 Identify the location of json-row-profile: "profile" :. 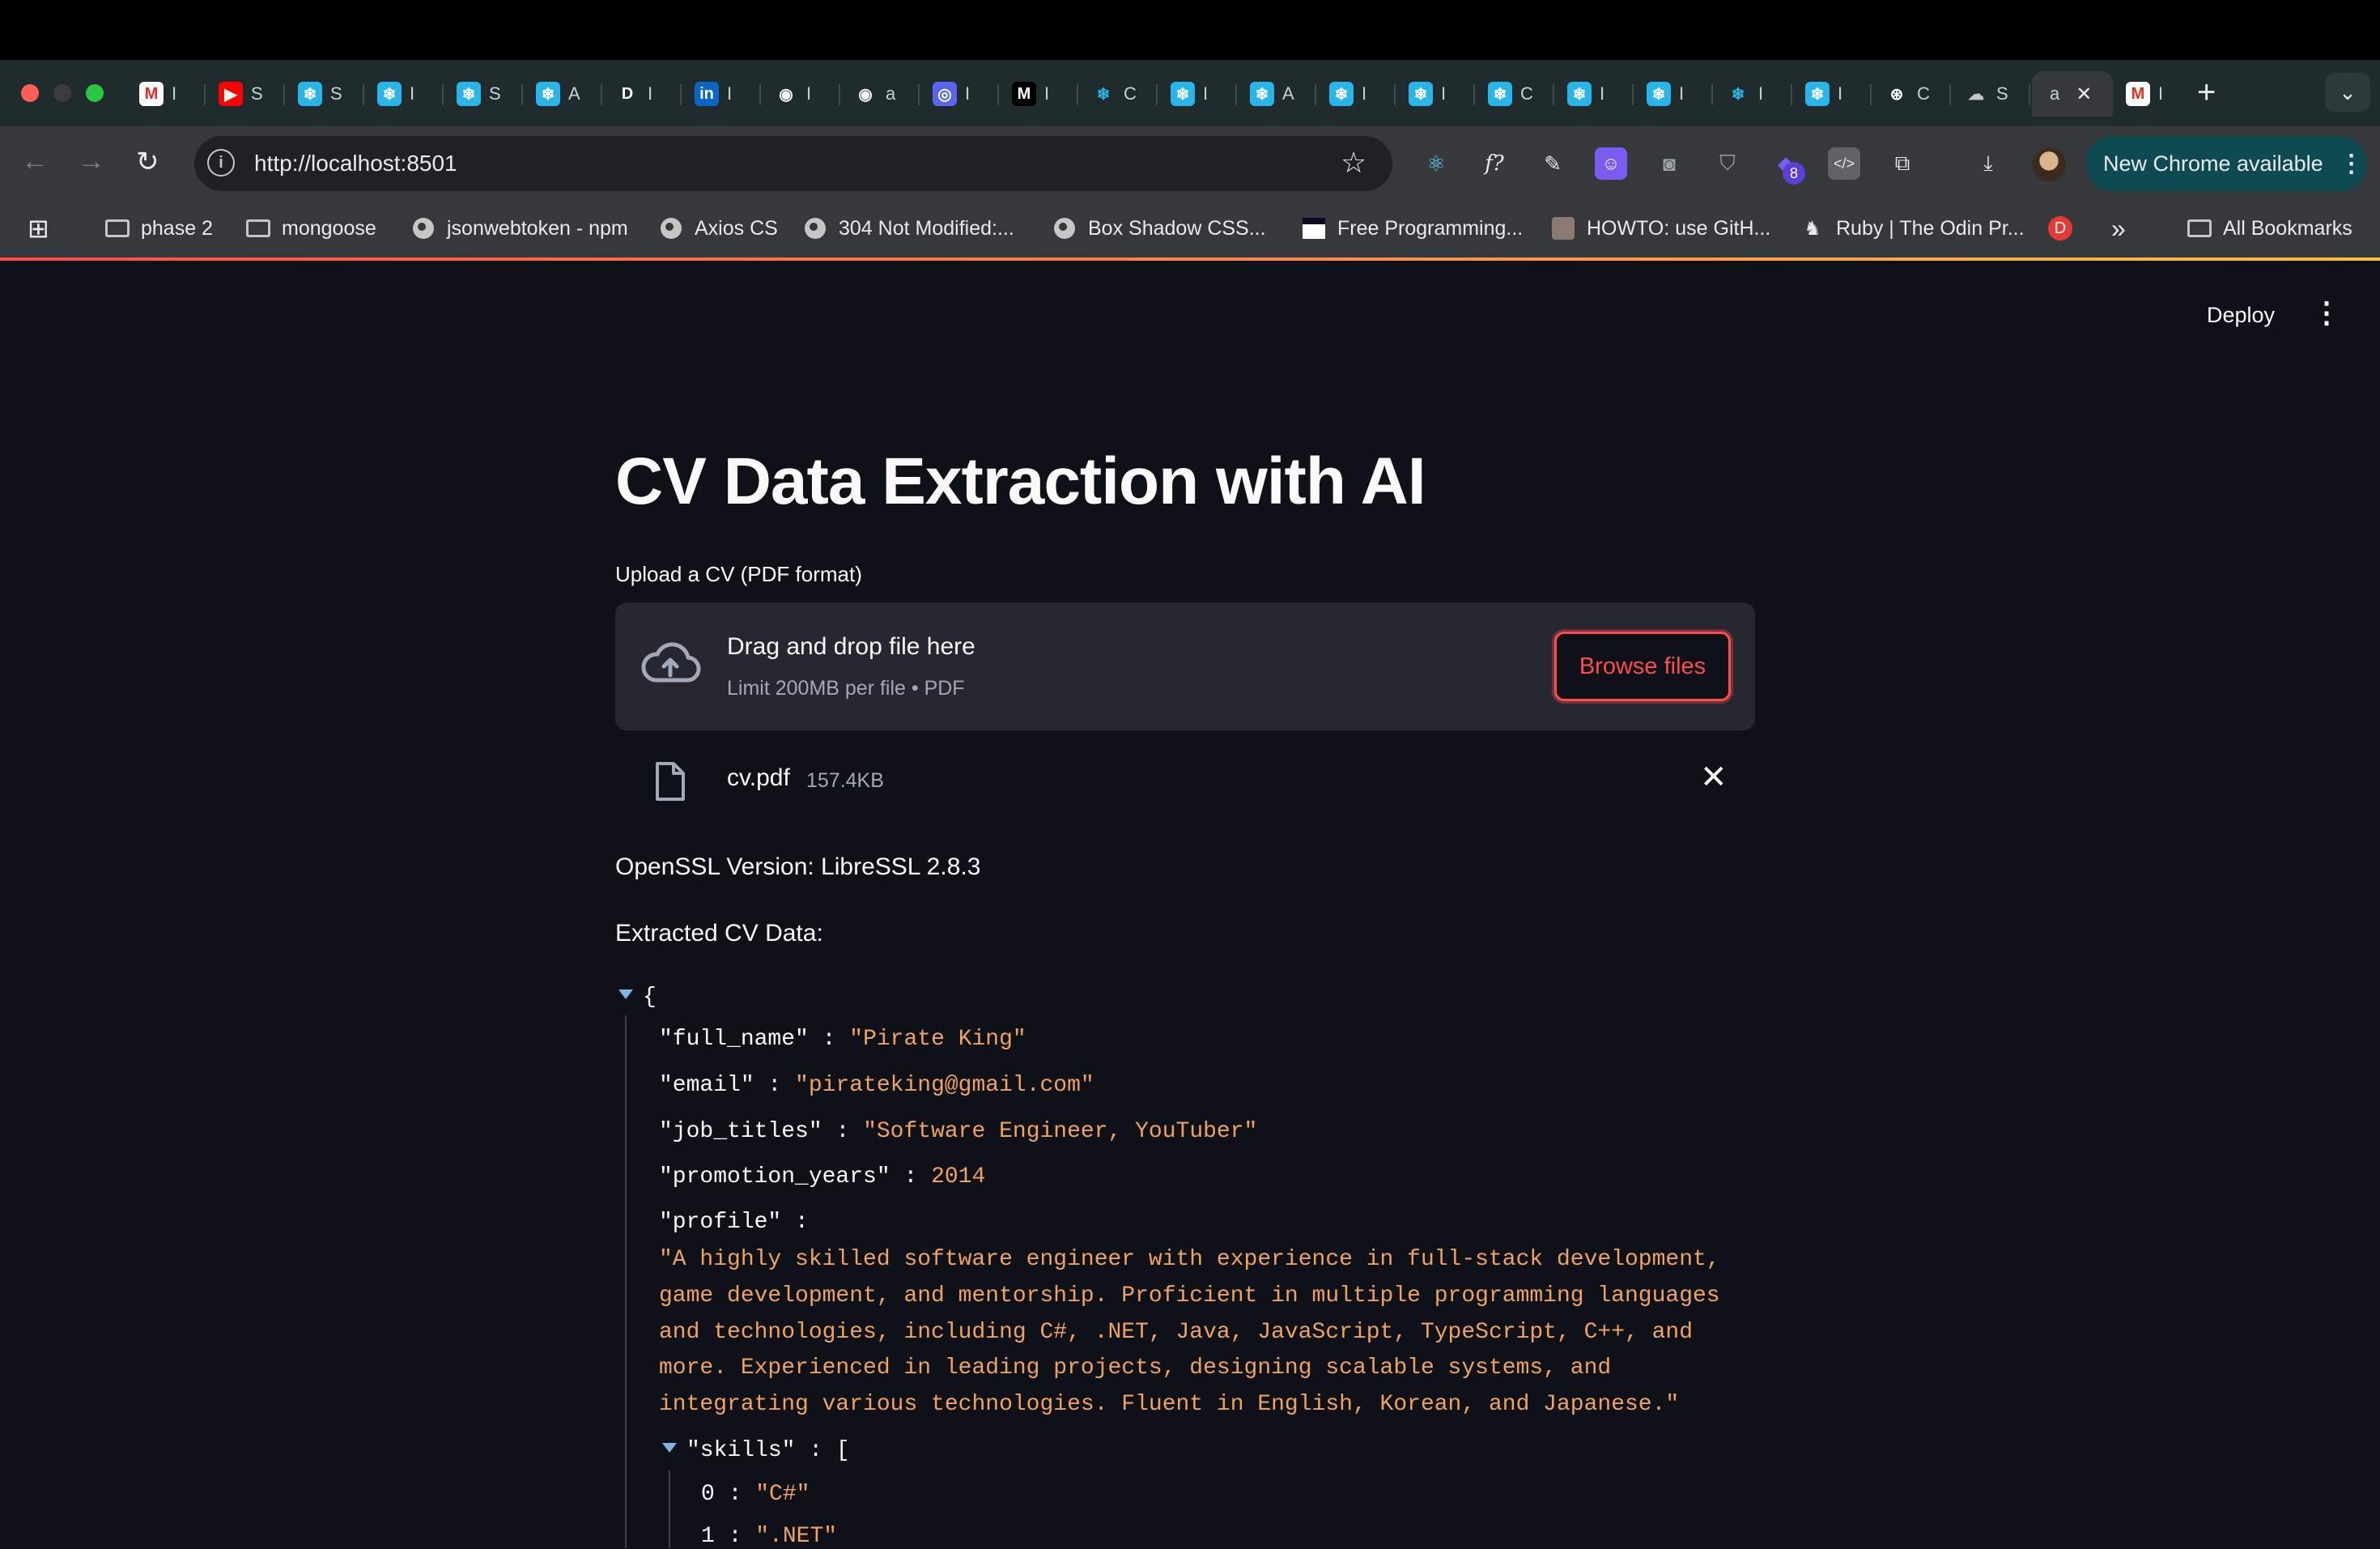
(740, 1222).